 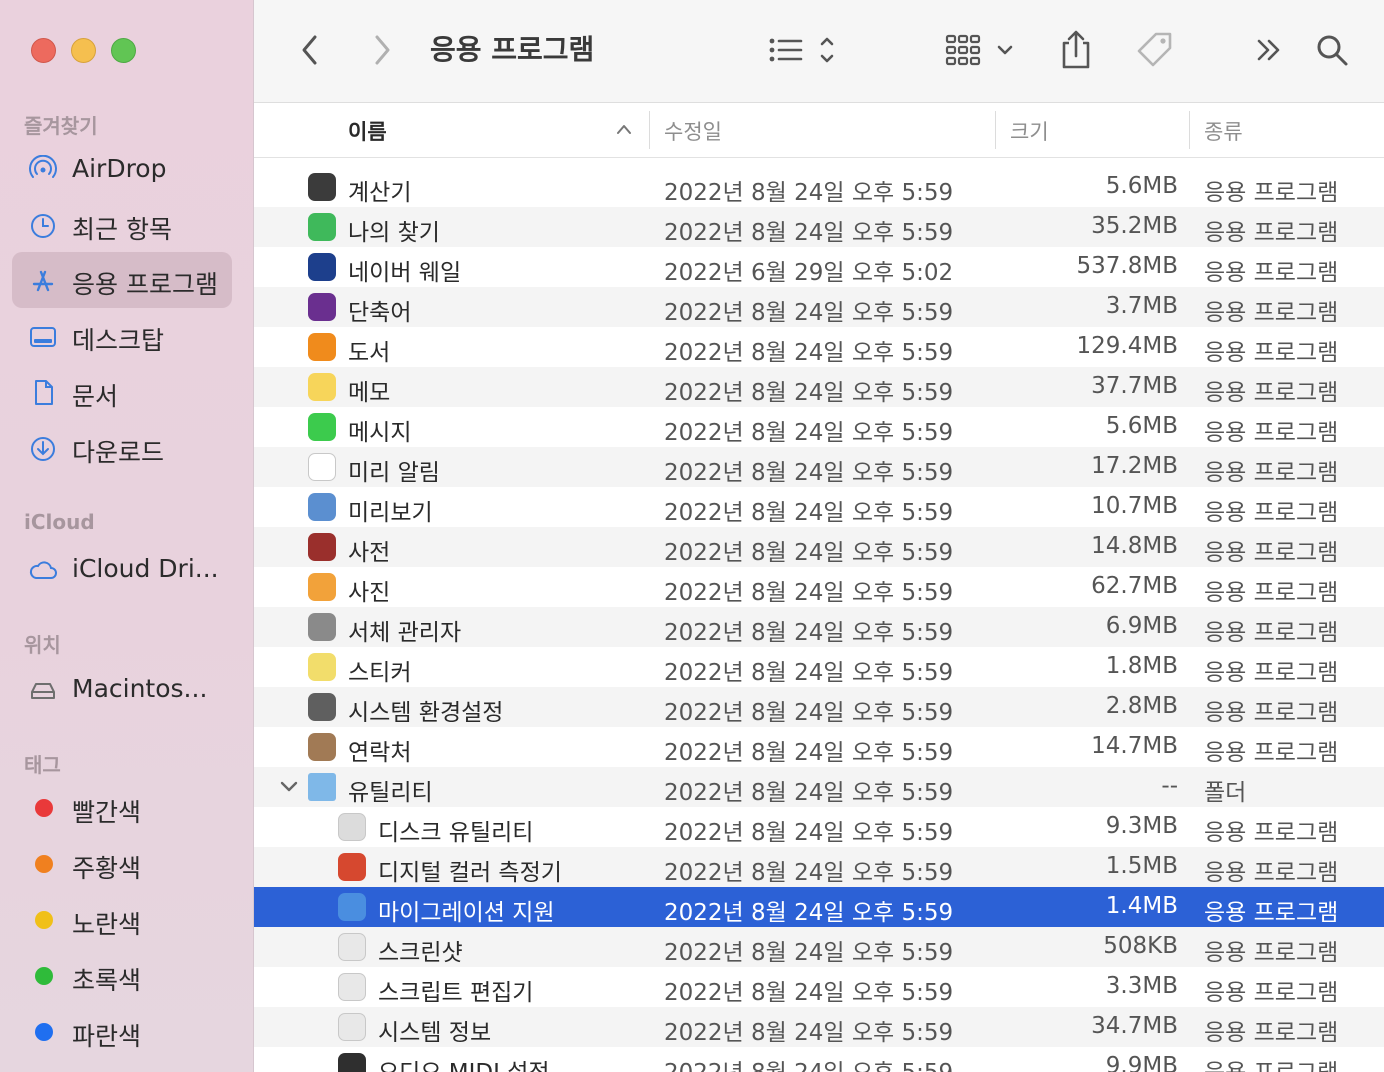 What do you see at coordinates (42, 645) in the screenshot?
I see `sidebar-heading-locations: 위치` at bounding box center [42, 645].